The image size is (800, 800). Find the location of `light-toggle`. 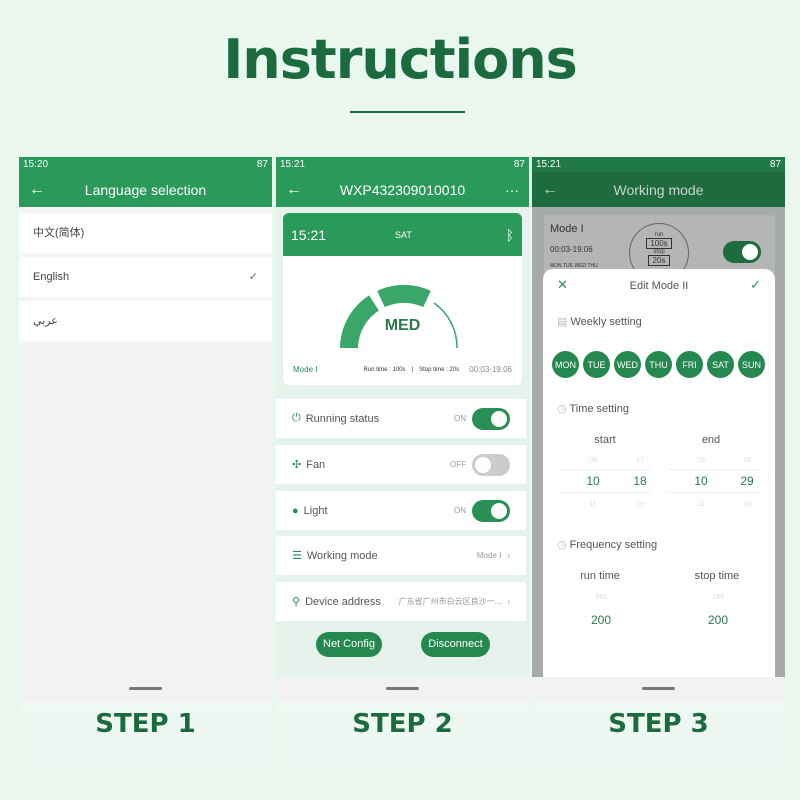

light-toggle is located at coordinates (491, 510).